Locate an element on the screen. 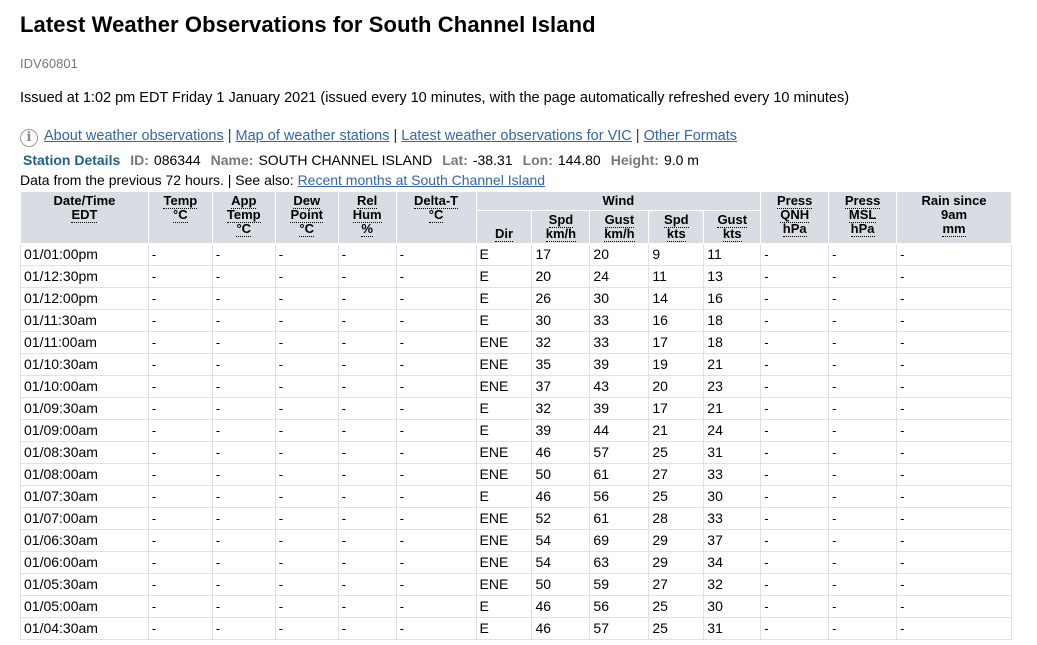  cell-wind-gust-kts: 33 is located at coordinates (732, 474).